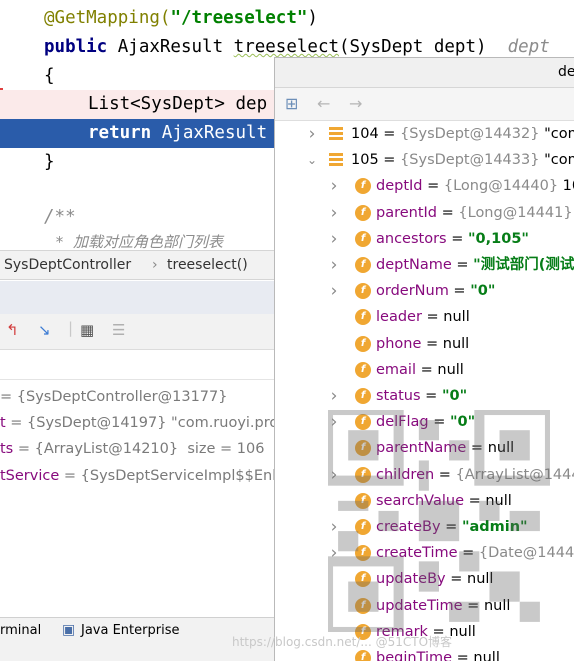 This screenshot has width=574, height=661. I want to click on popup-title: de, so click(566, 72).